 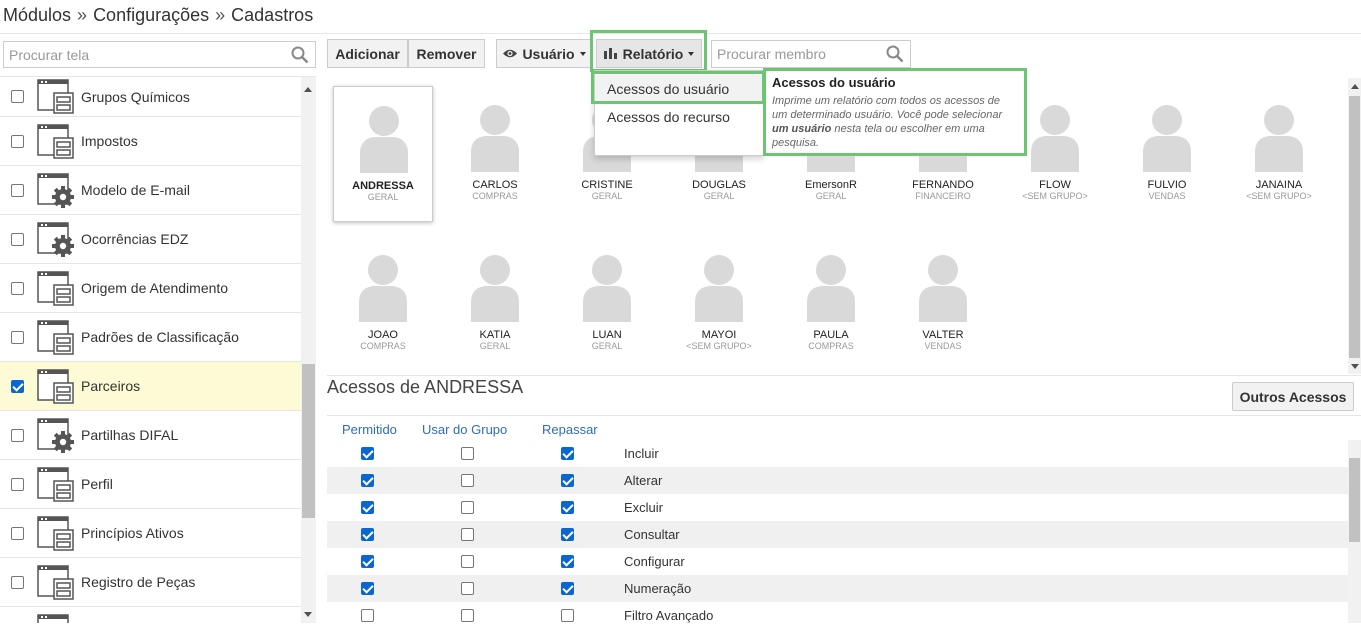 I want to click on user-name: MAYOI, so click(x=719, y=335).